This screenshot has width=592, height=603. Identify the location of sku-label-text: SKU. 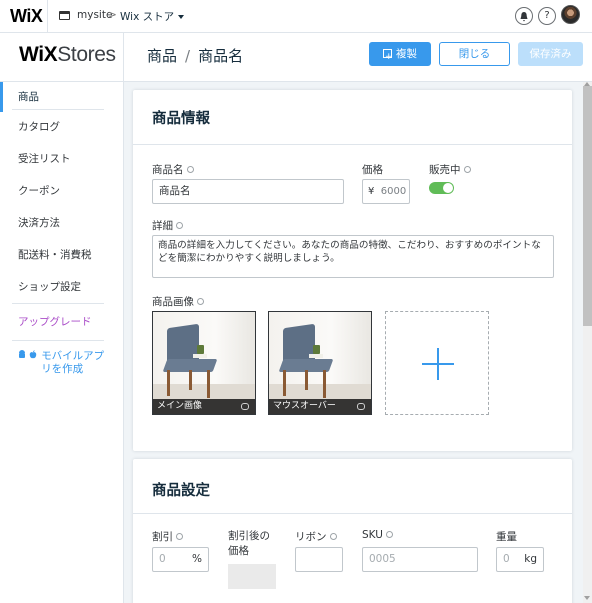
(372, 535).